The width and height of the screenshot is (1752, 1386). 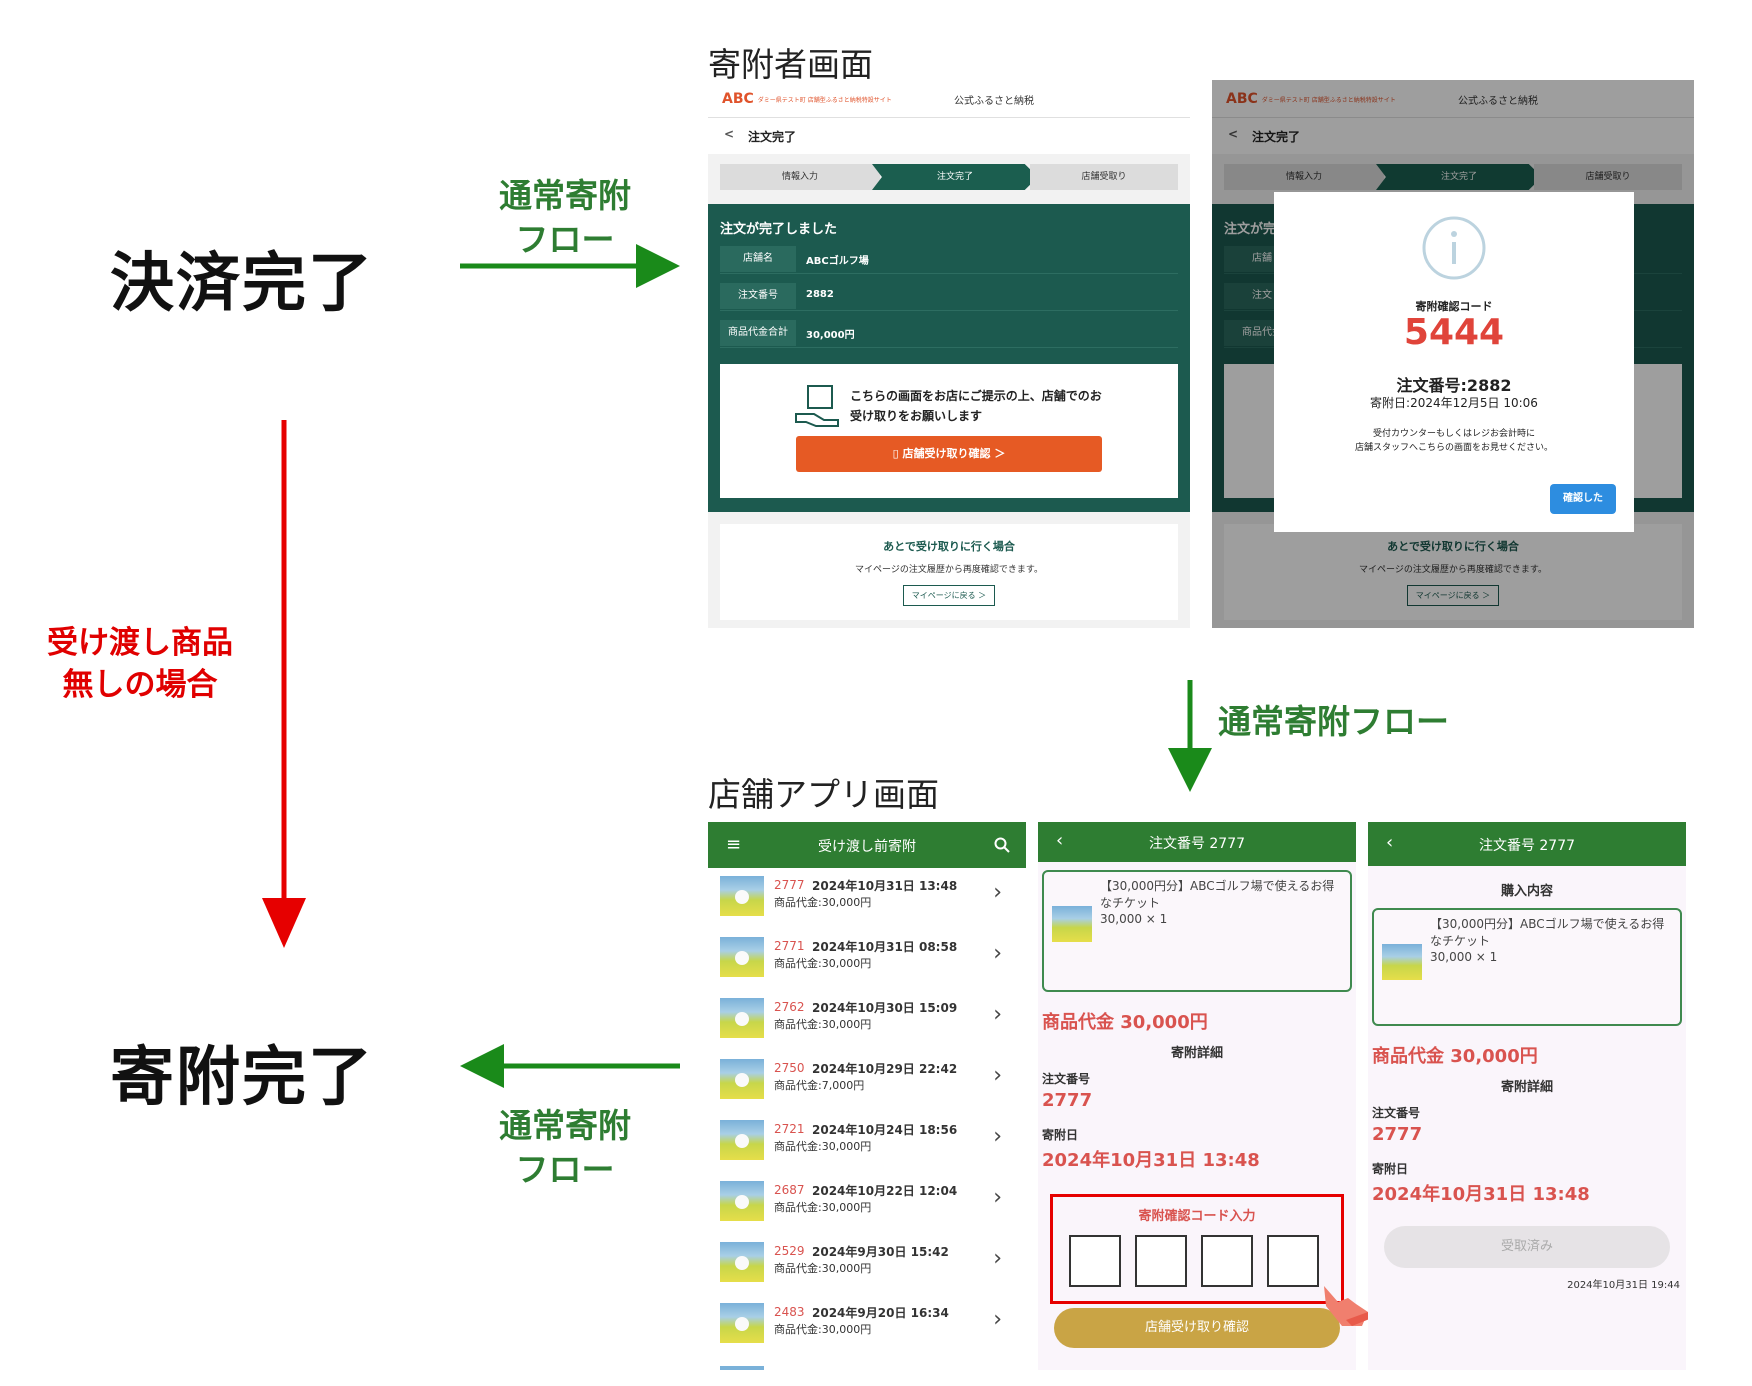 I want to click on list-item: 2721 2024年10月24日 18:56 商品代金:30,000円 ›, so click(x=867, y=1142).